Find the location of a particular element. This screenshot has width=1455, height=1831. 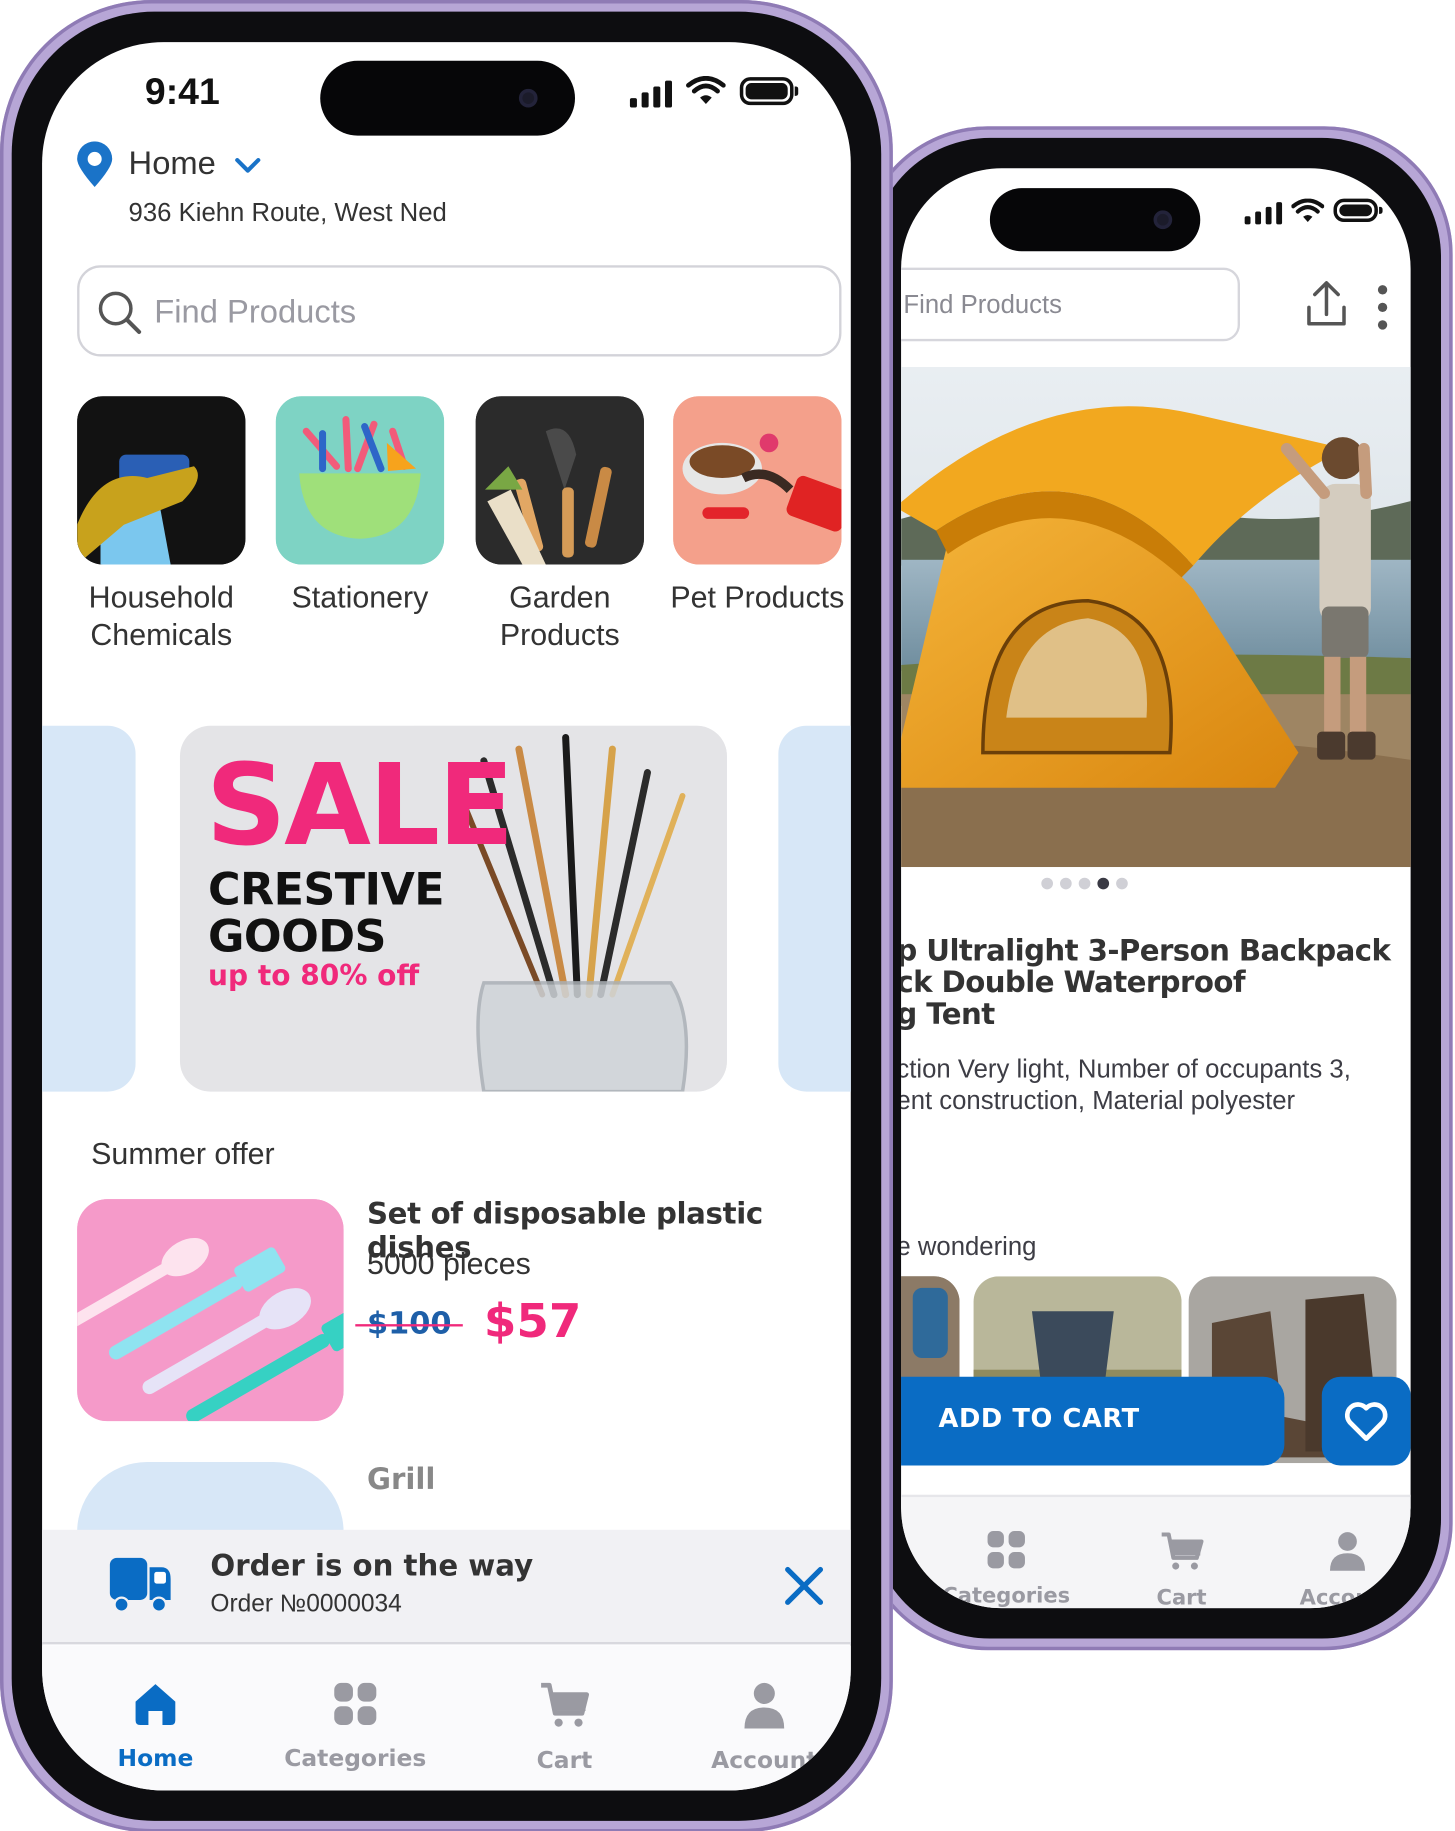

home-icon is located at coordinates (155, 1705).